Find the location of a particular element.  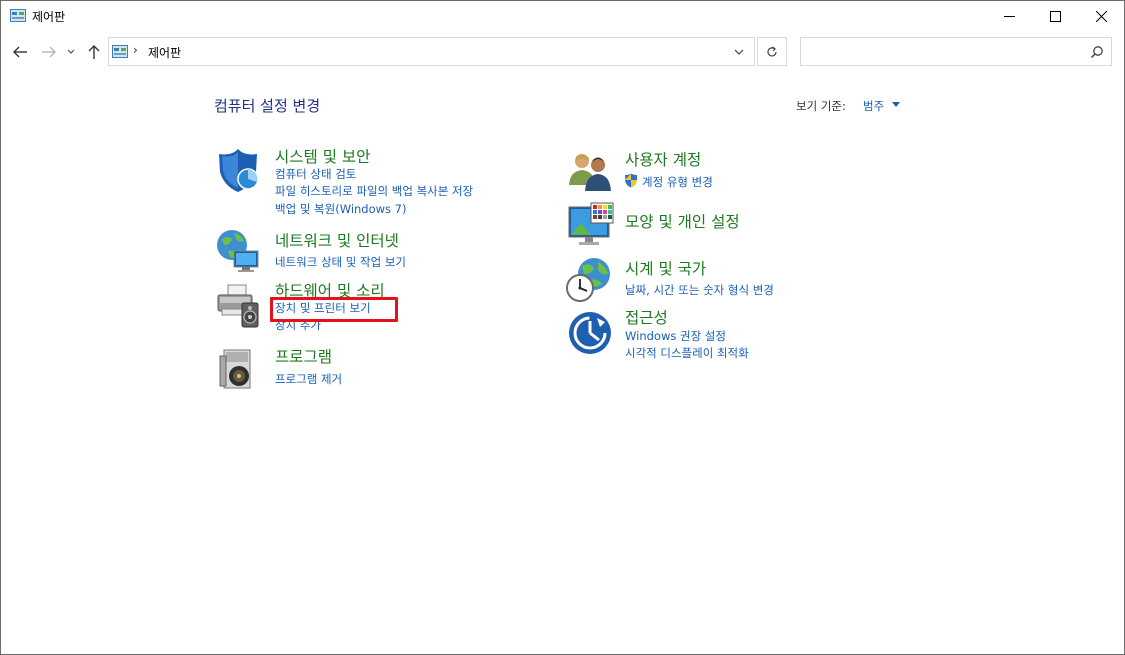

link-change-date-time-format: 날짜, 시간 또는 숫자 형식 변경 is located at coordinates (699, 290).